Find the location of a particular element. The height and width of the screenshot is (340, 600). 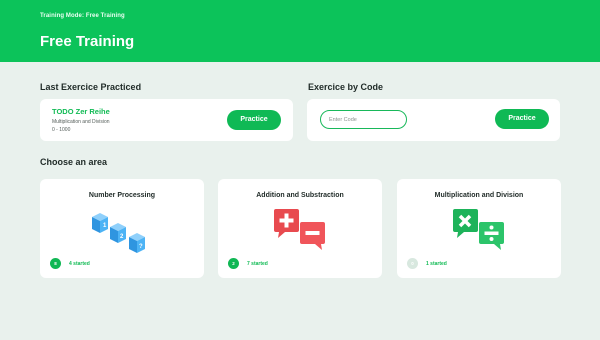

area-title: Number Processing is located at coordinates (122, 195).